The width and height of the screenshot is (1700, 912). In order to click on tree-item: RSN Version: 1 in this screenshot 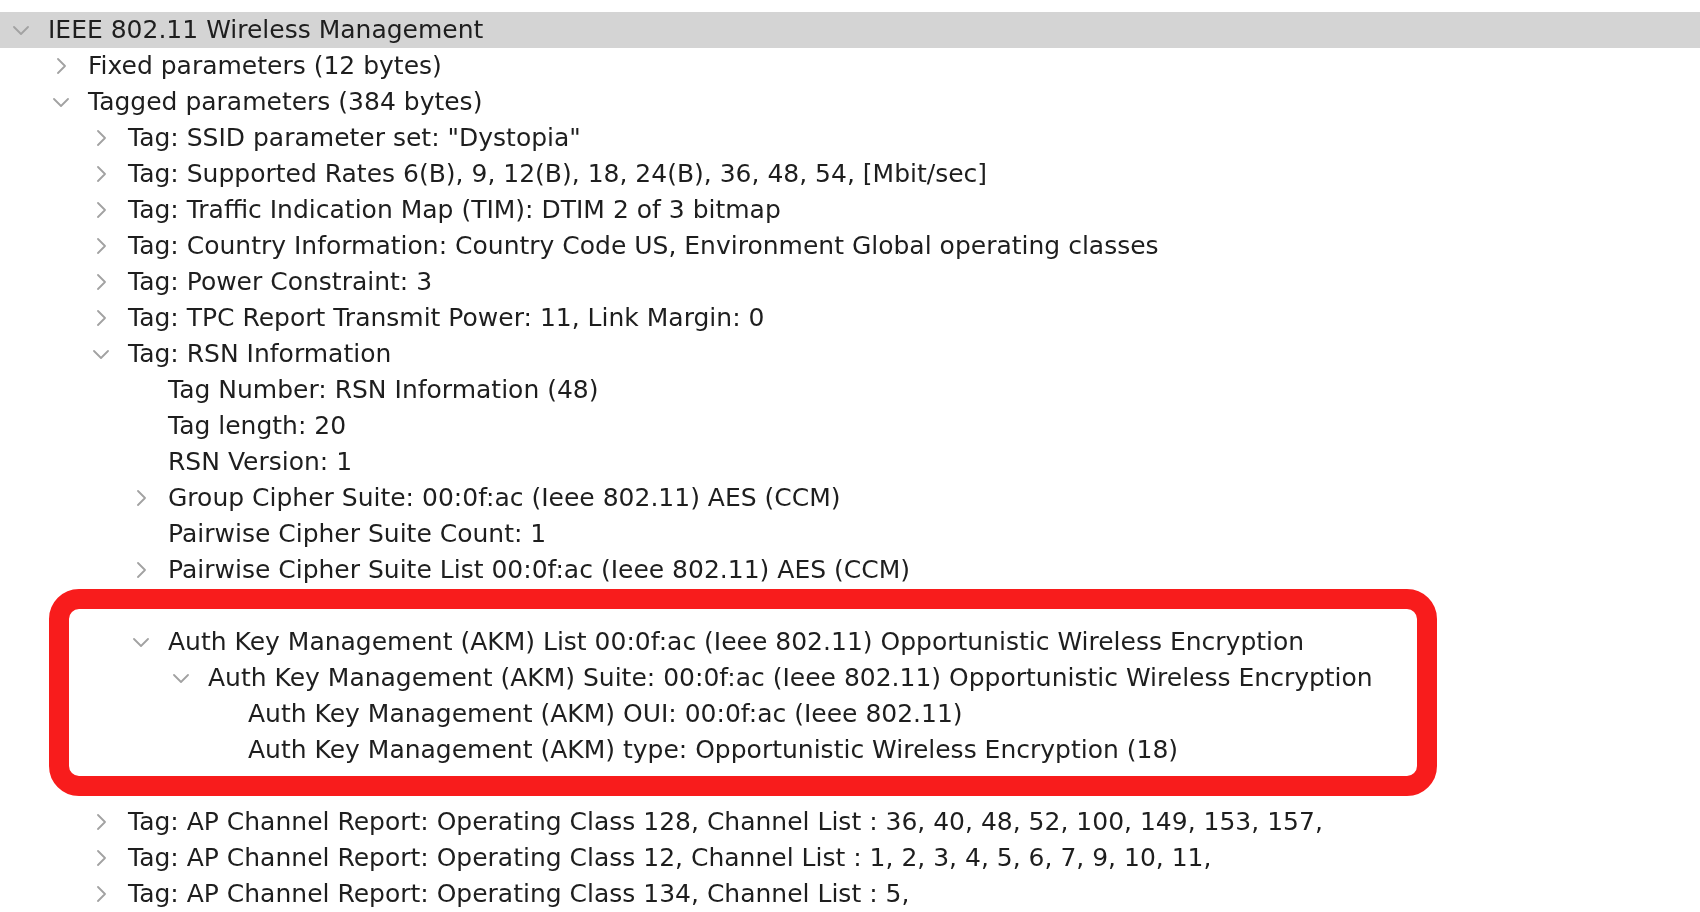, I will do `click(850, 462)`.